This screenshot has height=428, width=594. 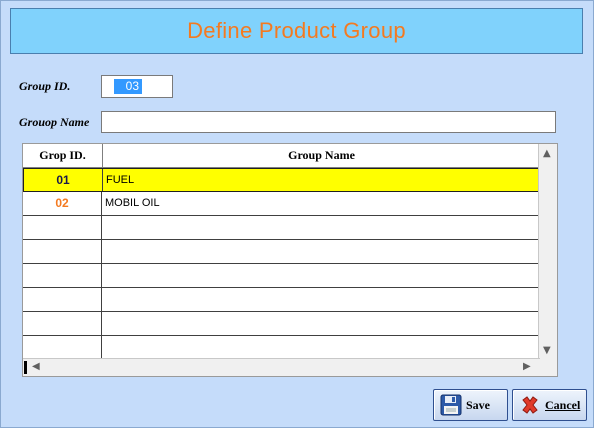 I want to click on scroll-right-icon: ▶, so click(x=527, y=367).